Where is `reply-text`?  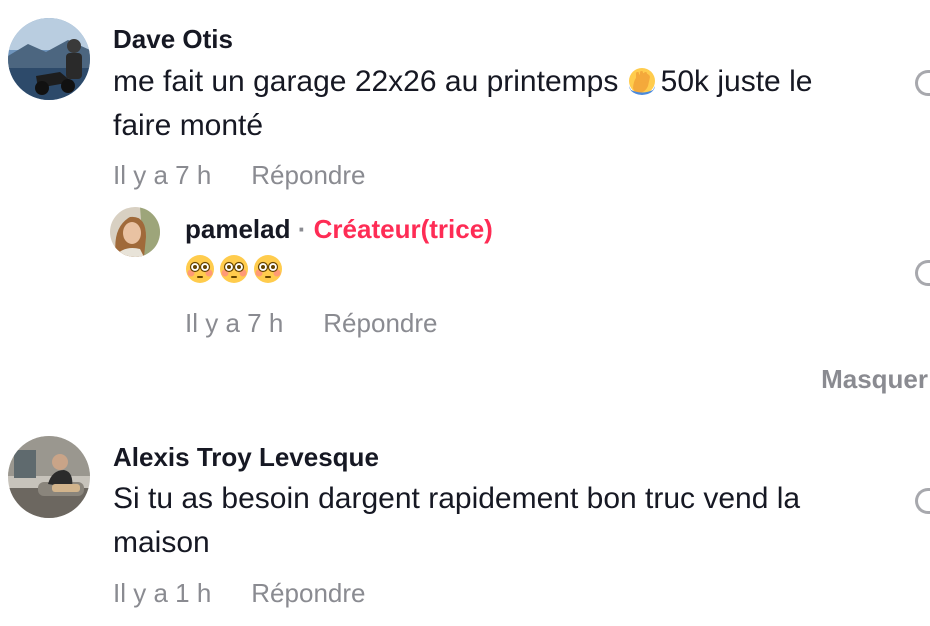 reply-text is located at coordinates (236, 271).